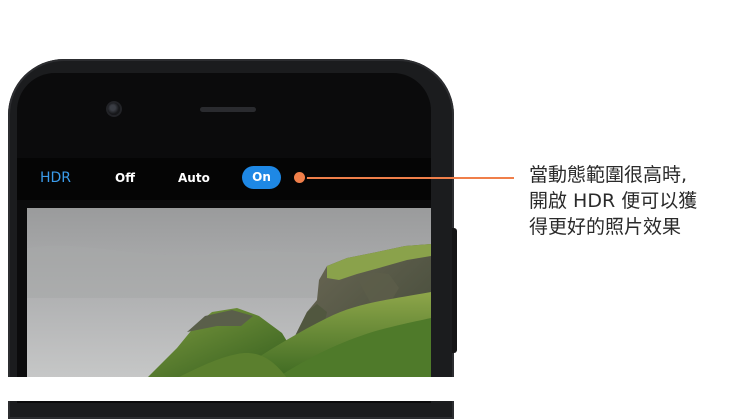 The image size is (747, 419). I want to click on hdr-option-on: On, so click(261, 177).